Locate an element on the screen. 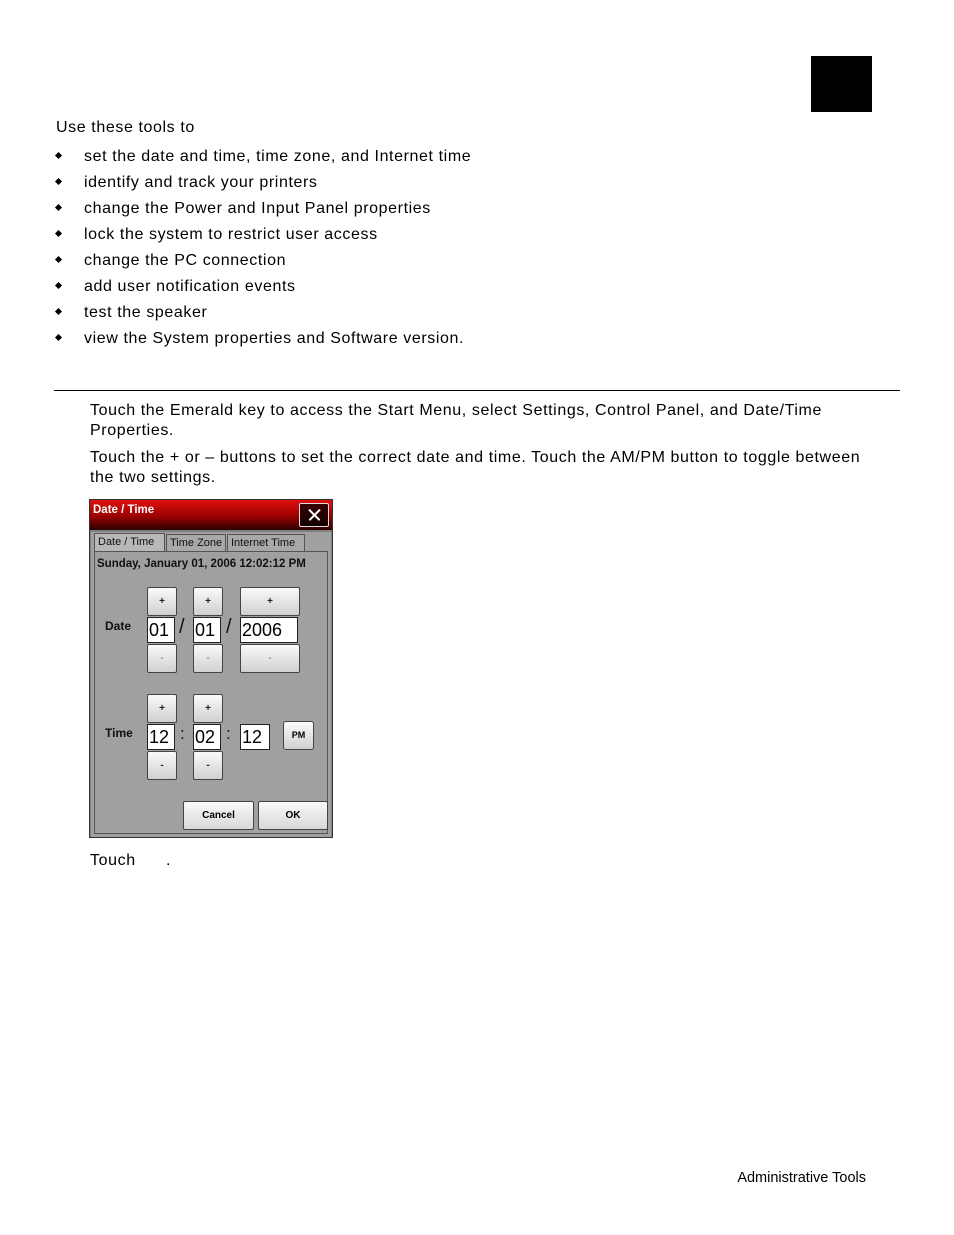 This screenshot has width=954, height=1235. step-3-text: Touch . is located at coordinates (131, 860).